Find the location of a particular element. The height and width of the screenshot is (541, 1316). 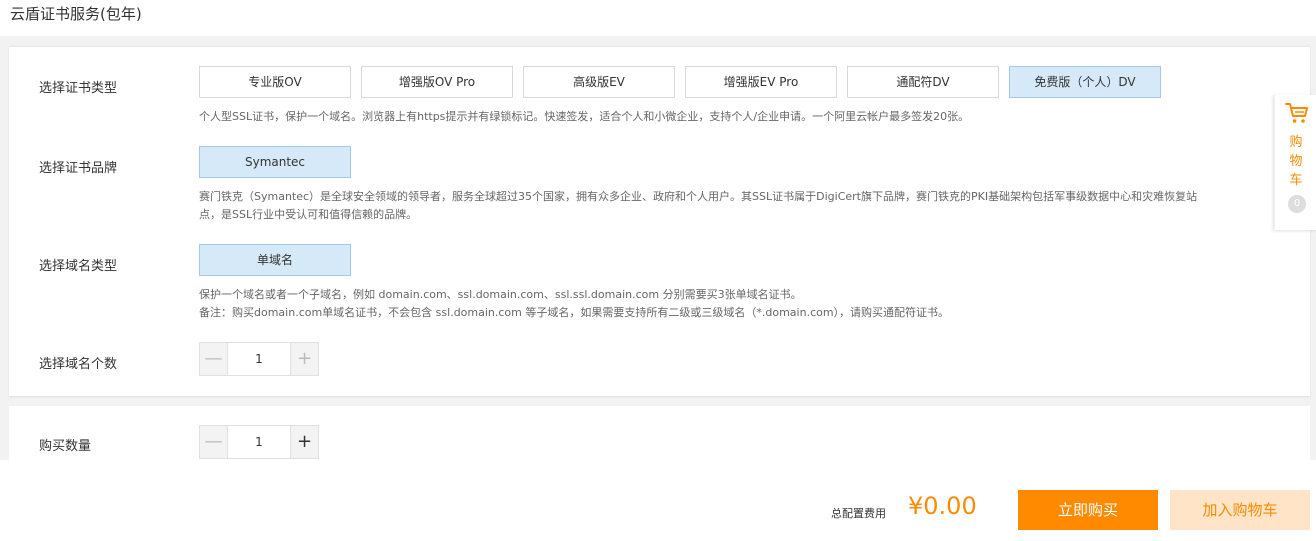

page-header: 云盾证书服务(包年) is located at coordinates (658, 18).